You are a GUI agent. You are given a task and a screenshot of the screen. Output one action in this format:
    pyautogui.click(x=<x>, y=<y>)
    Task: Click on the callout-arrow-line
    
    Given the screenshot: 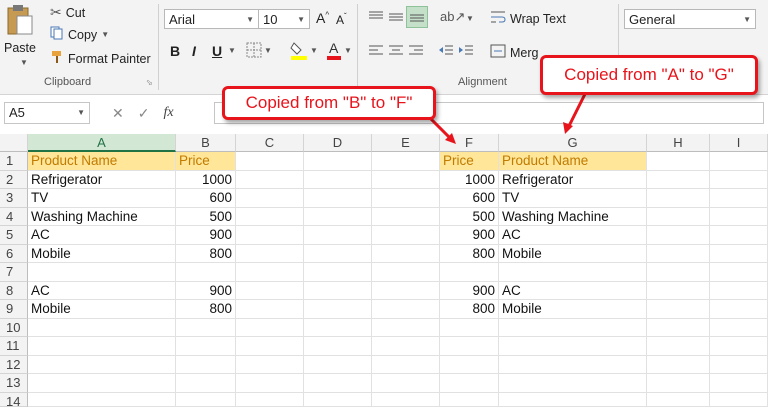 What is the action you would take?
    pyautogui.click(x=576, y=111)
    